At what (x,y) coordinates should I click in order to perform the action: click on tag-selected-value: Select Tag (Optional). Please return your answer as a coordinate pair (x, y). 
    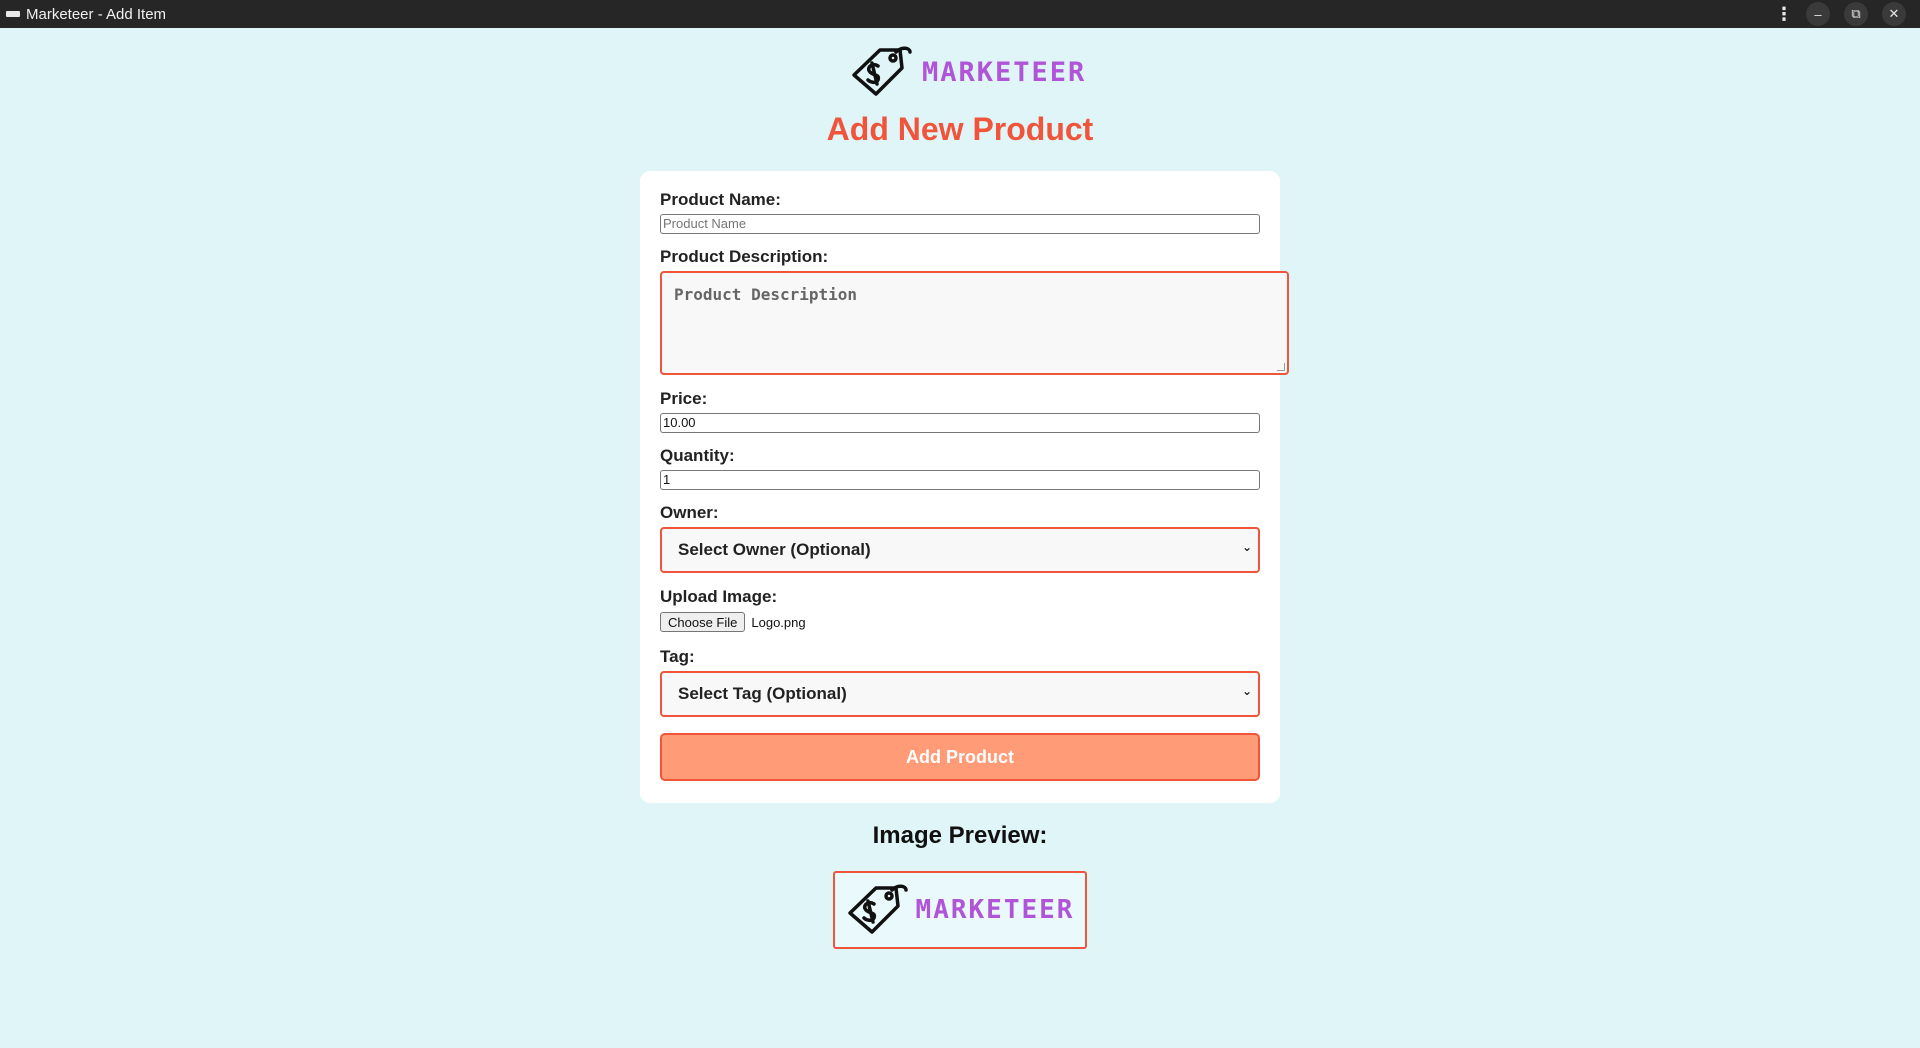
    Looking at the image, I should click on (762, 693).